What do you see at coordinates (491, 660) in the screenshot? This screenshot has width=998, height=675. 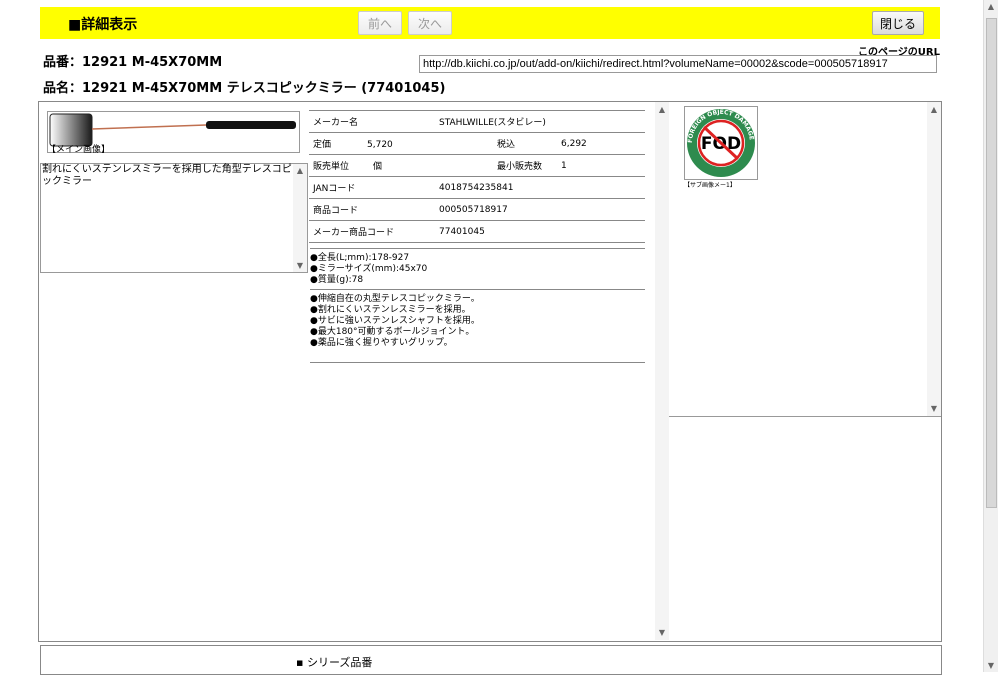 I see `series-frame` at bounding box center [491, 660].